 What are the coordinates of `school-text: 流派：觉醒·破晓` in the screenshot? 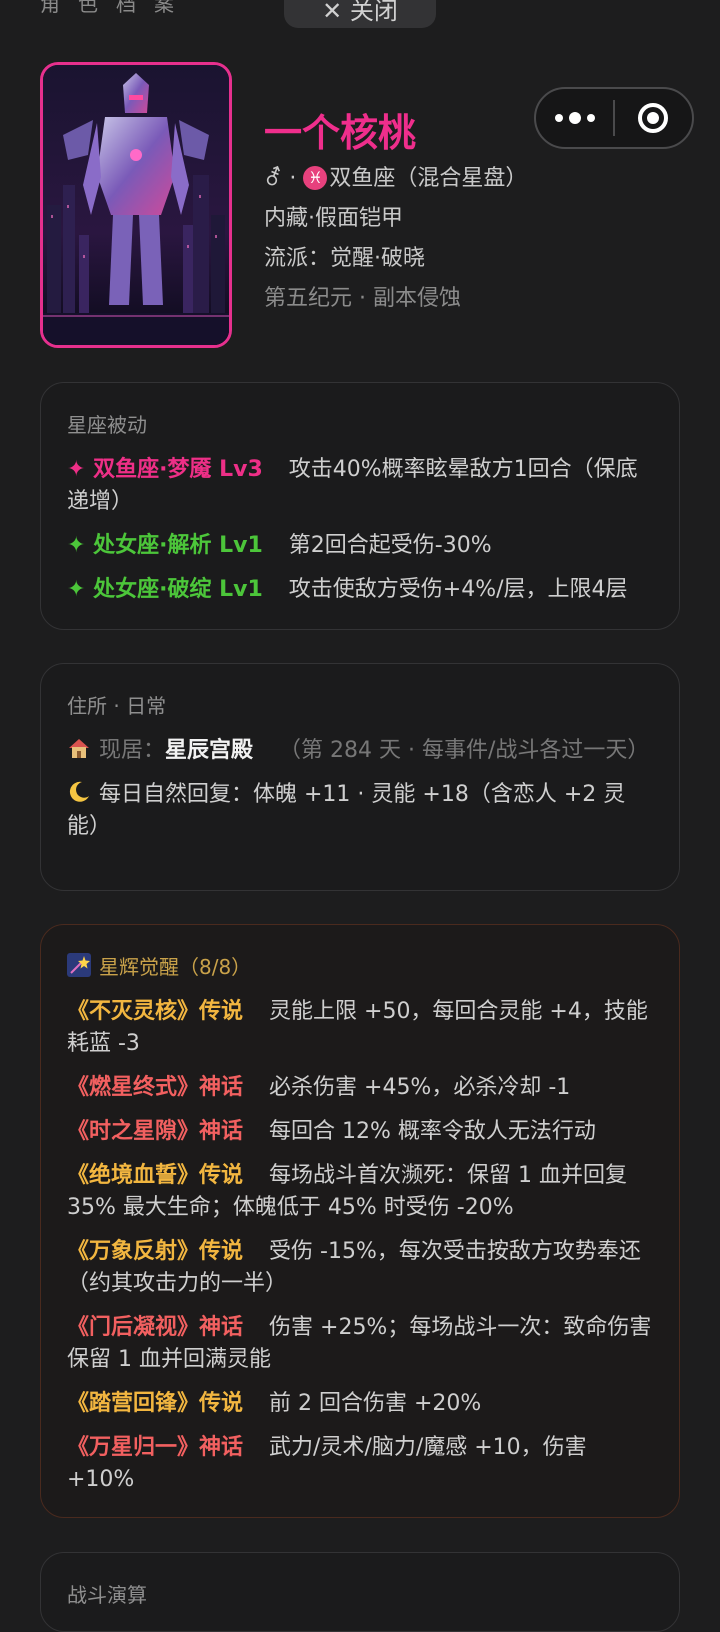 It's located at (344, 258).